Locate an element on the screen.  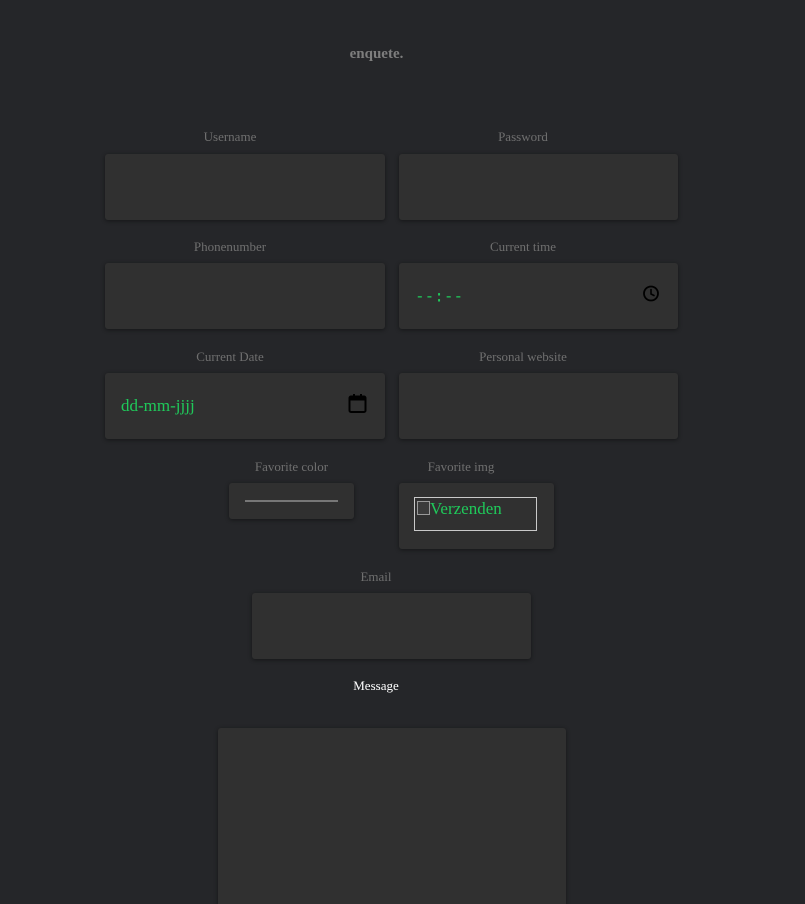
form-title: enquete. is located at coordinates (376, 54).